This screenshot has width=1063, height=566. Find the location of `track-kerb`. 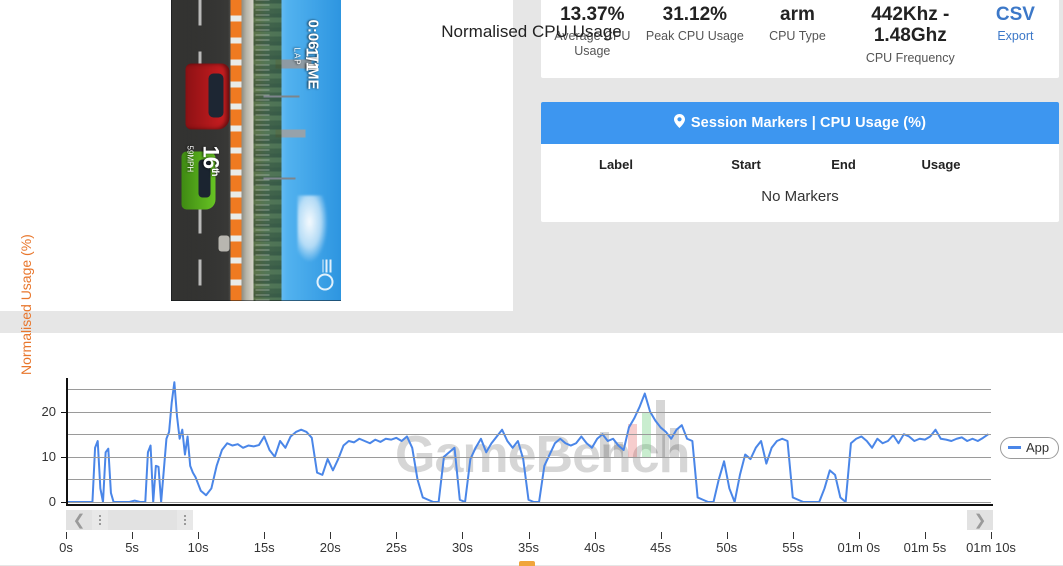

track-kerb is located at coordinates (236, 150).